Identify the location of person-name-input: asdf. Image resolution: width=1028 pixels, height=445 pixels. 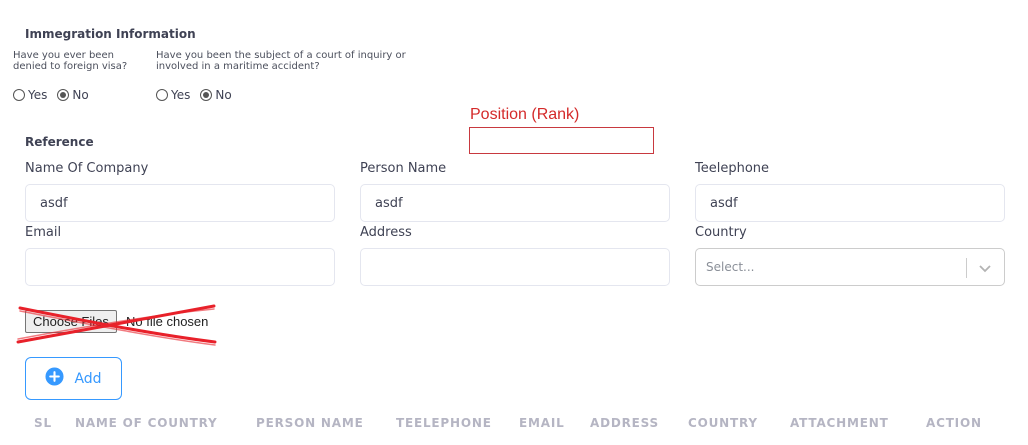
(515, 203).